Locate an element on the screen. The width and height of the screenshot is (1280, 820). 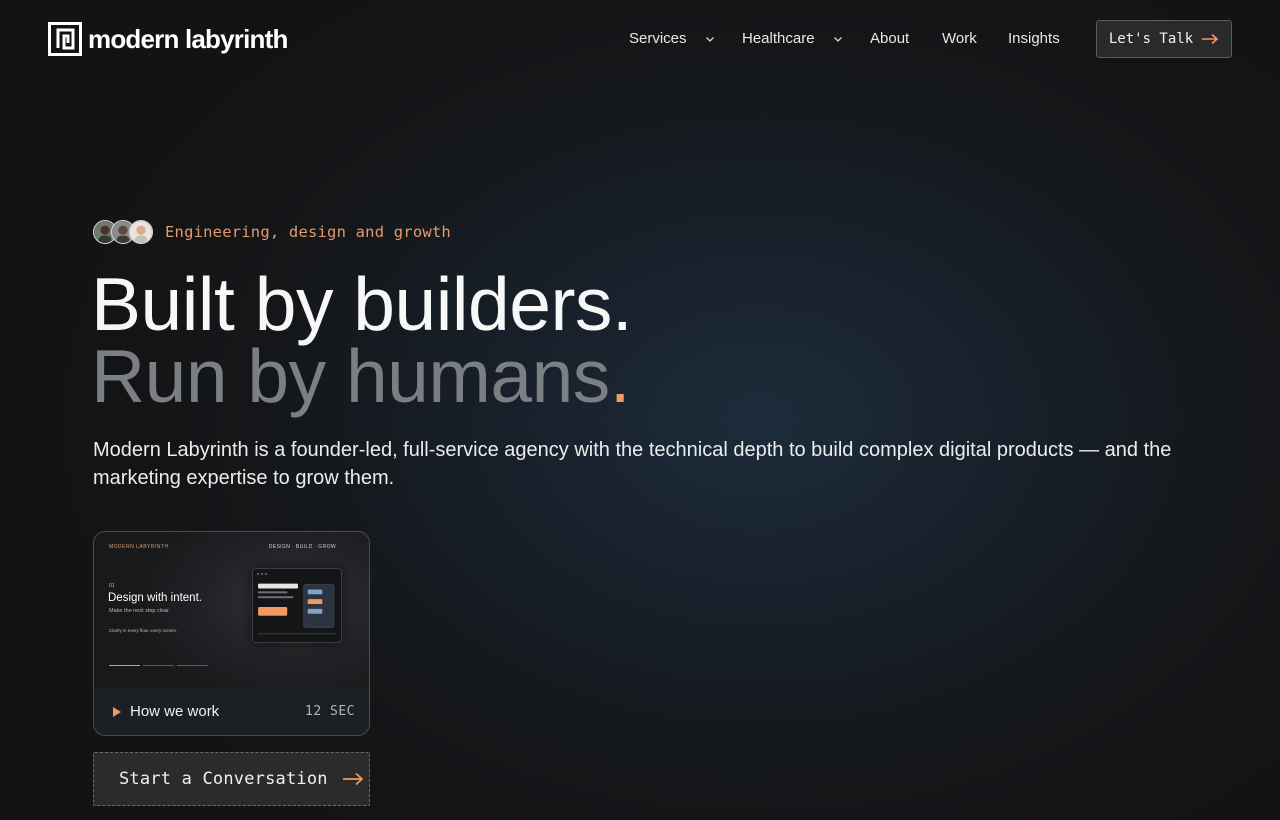
nav-item-insights: Insights is located at coordinates (1034, 39).